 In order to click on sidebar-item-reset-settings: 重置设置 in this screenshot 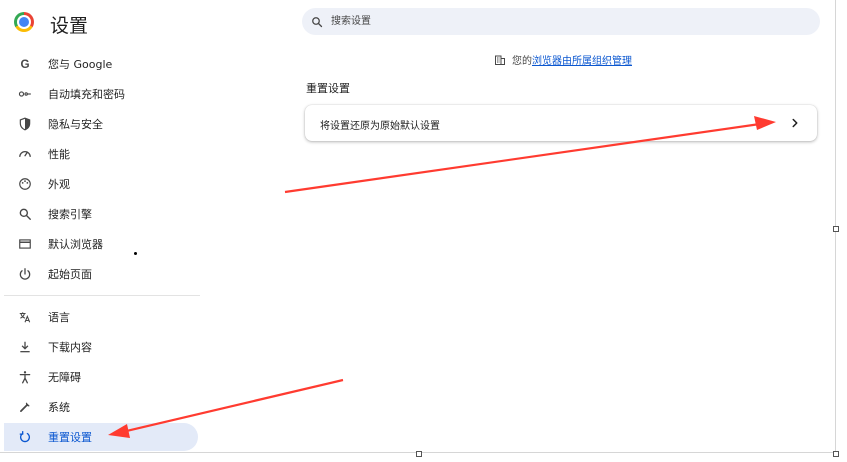, I will do `click(101, 437)`.